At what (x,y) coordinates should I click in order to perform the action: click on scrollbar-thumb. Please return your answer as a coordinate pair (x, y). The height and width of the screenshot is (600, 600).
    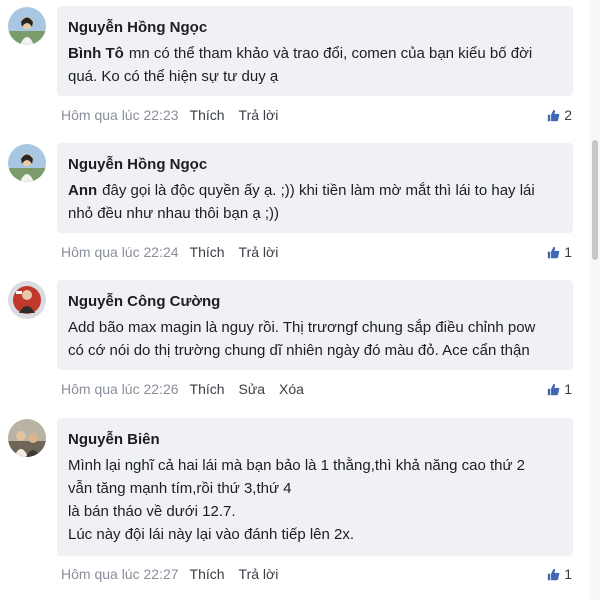
    Looking at the image, I should click on (595, 200).